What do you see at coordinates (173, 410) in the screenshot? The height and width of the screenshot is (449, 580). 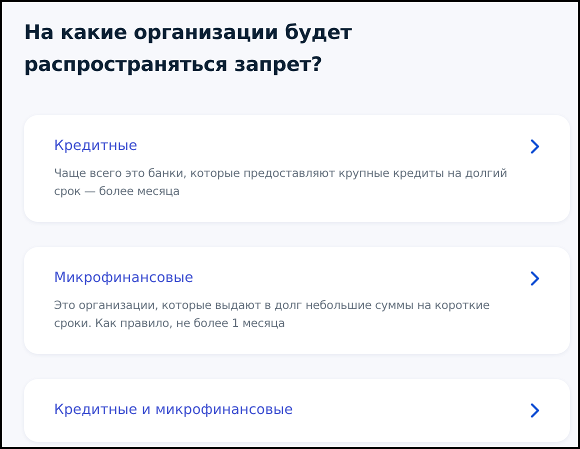 I see `option-title: Кредитные и микрофинансовые` at bounding box center [173, 410].